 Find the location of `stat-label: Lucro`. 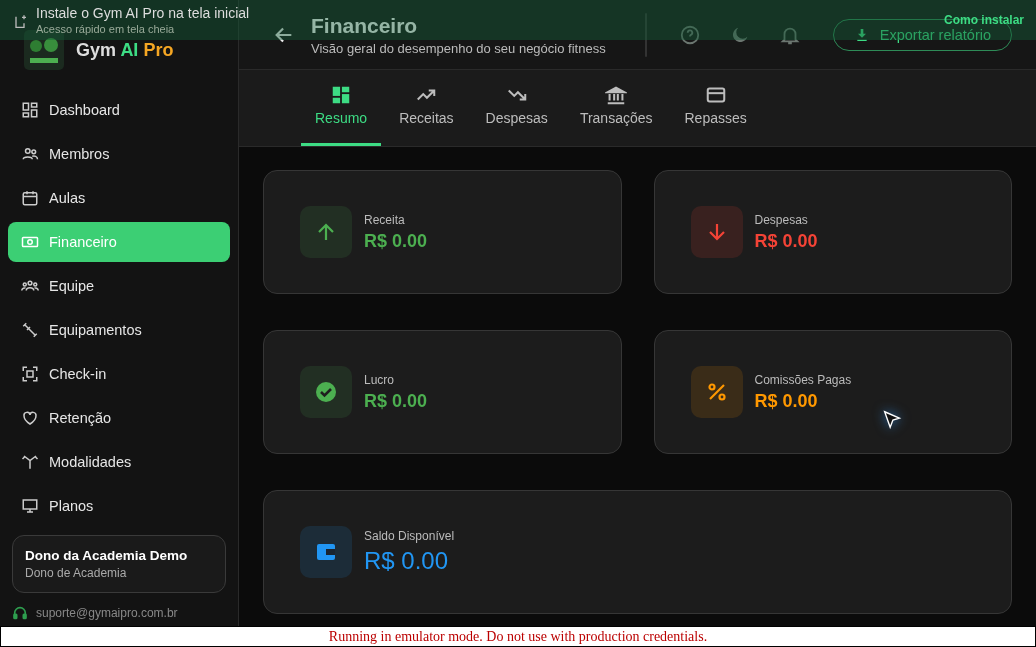

stat-label: Lucro is located at coordinates (380, 379).